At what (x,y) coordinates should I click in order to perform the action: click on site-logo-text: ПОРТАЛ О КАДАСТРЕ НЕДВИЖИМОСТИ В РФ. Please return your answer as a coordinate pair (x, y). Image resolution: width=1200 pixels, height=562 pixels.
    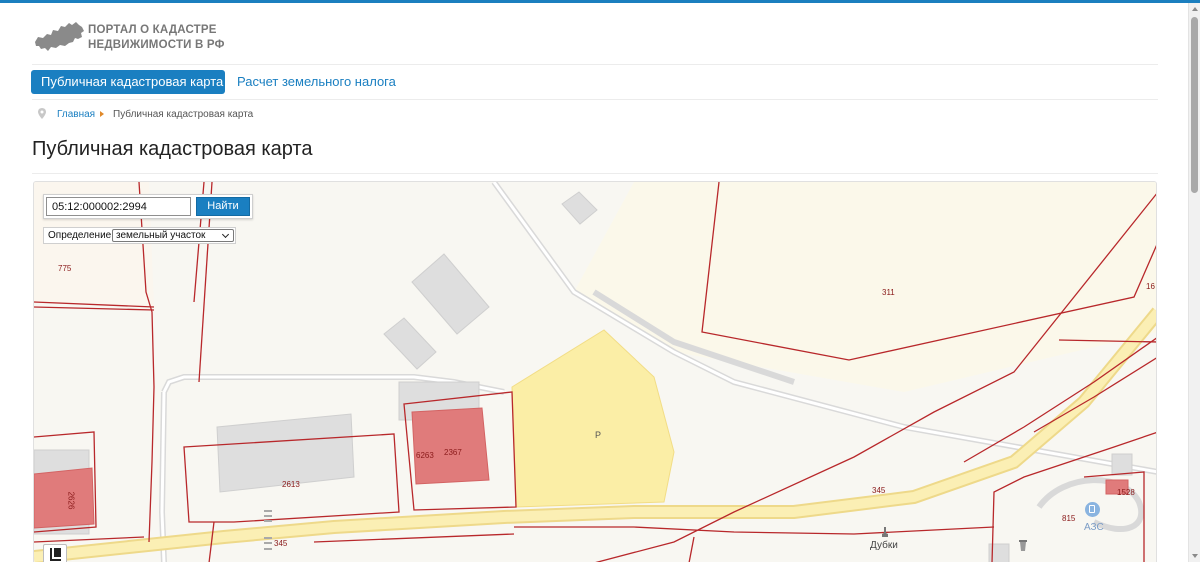
    Looking at the image, I should click on (156, 38).